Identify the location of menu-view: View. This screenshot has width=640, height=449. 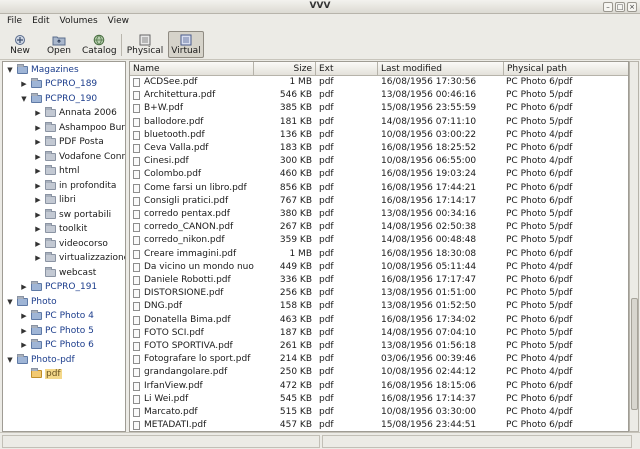
(118, 22).